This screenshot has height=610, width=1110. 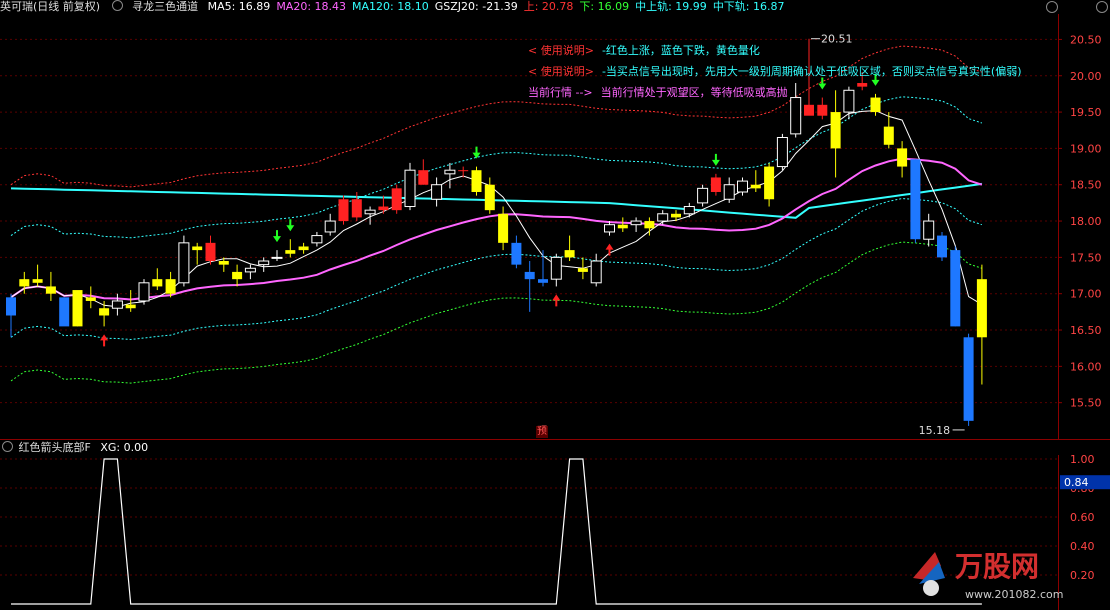 I want to click on indicator-value-7: 中下轨: 16.87, so click(x=748, y=6).